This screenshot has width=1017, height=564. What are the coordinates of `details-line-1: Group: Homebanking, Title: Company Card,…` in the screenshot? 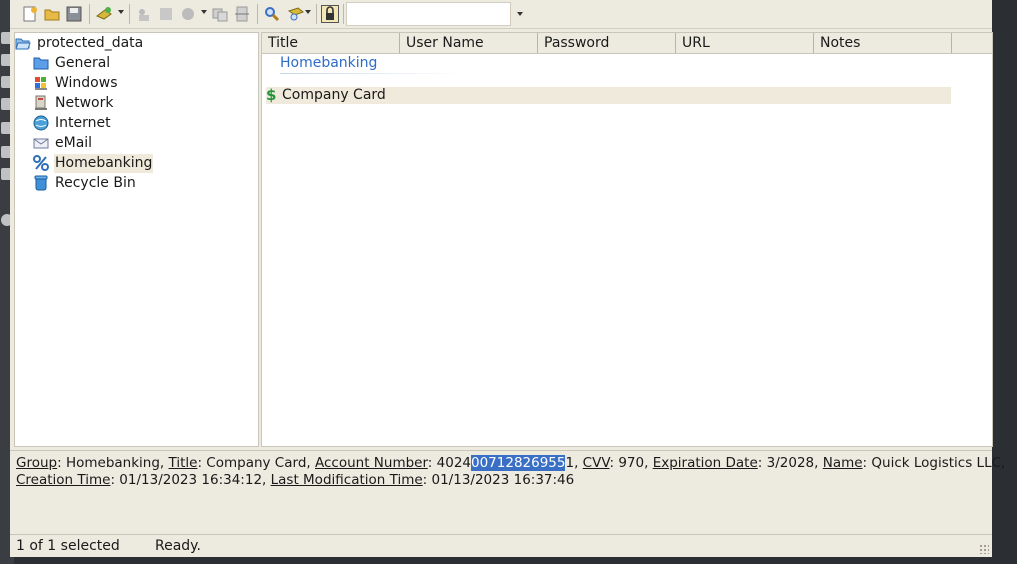 It's located at (511, 463).